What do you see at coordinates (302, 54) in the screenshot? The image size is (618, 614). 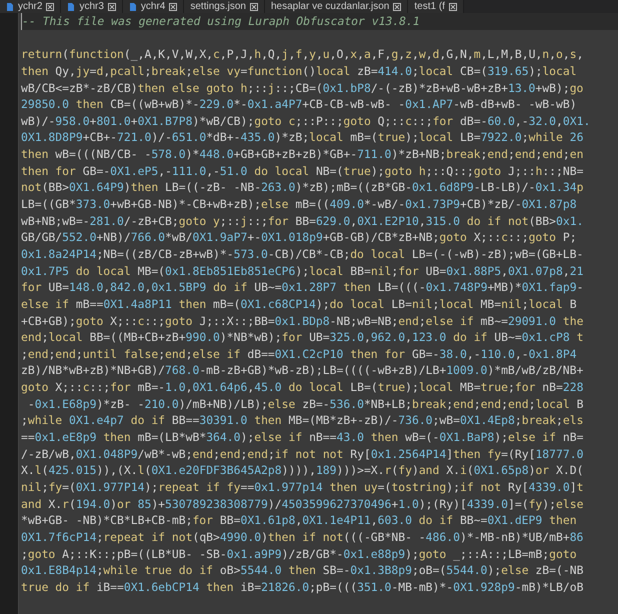 I see `code-line: return(function(_,A,K,V,W,X,c,P,J,h,Q,j,f,y,u,O,x,a,F,g,z,w,d,G,N,m,L,M,B,U,n,o,s,` at bounding box center [302, 54].